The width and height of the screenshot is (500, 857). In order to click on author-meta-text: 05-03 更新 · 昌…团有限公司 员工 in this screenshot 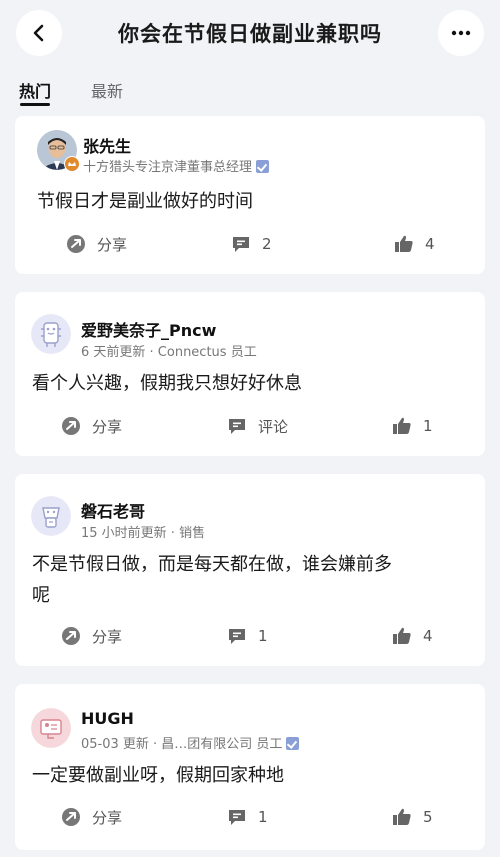, I will do `click(182, 744)`.